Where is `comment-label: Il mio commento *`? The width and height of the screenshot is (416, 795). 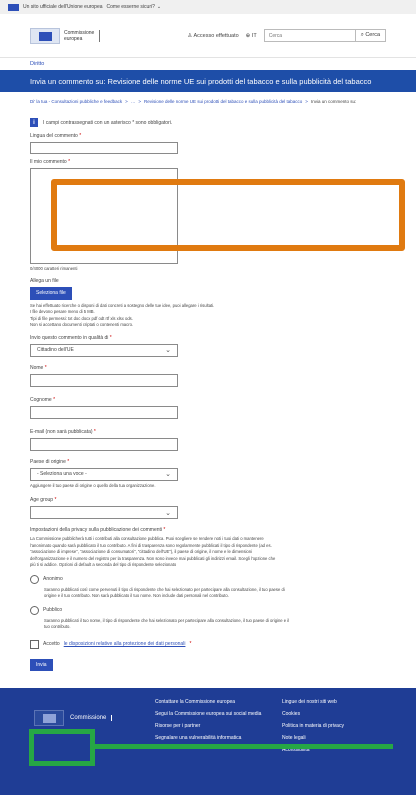 comment-label: Il mio commento * is located at coordinates (50, 162).